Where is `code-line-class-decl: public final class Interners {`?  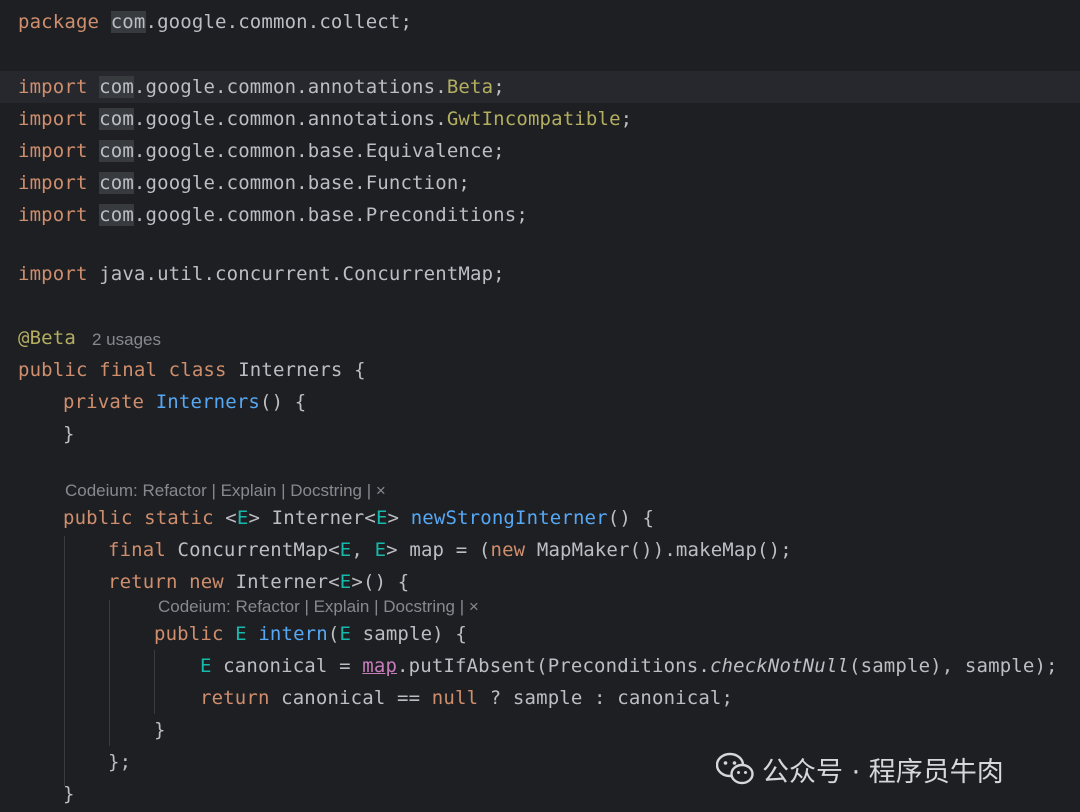 code-line-class-decl: public final class Interners { is located at coordinates (192, 370).